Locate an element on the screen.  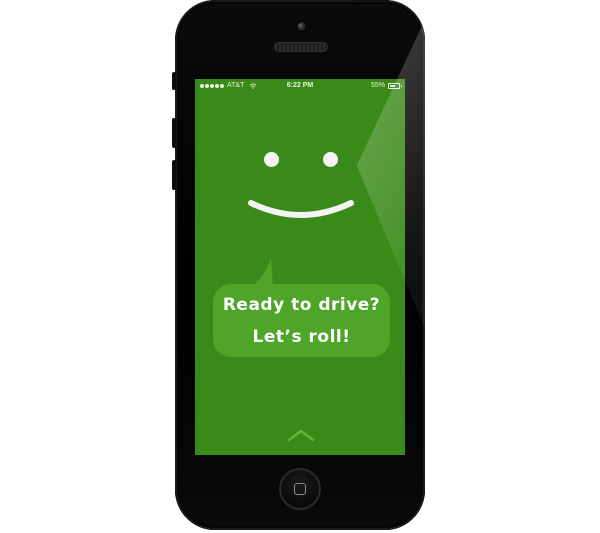
message-line-2: Let’s roll! is located at coordinates (301, 337).